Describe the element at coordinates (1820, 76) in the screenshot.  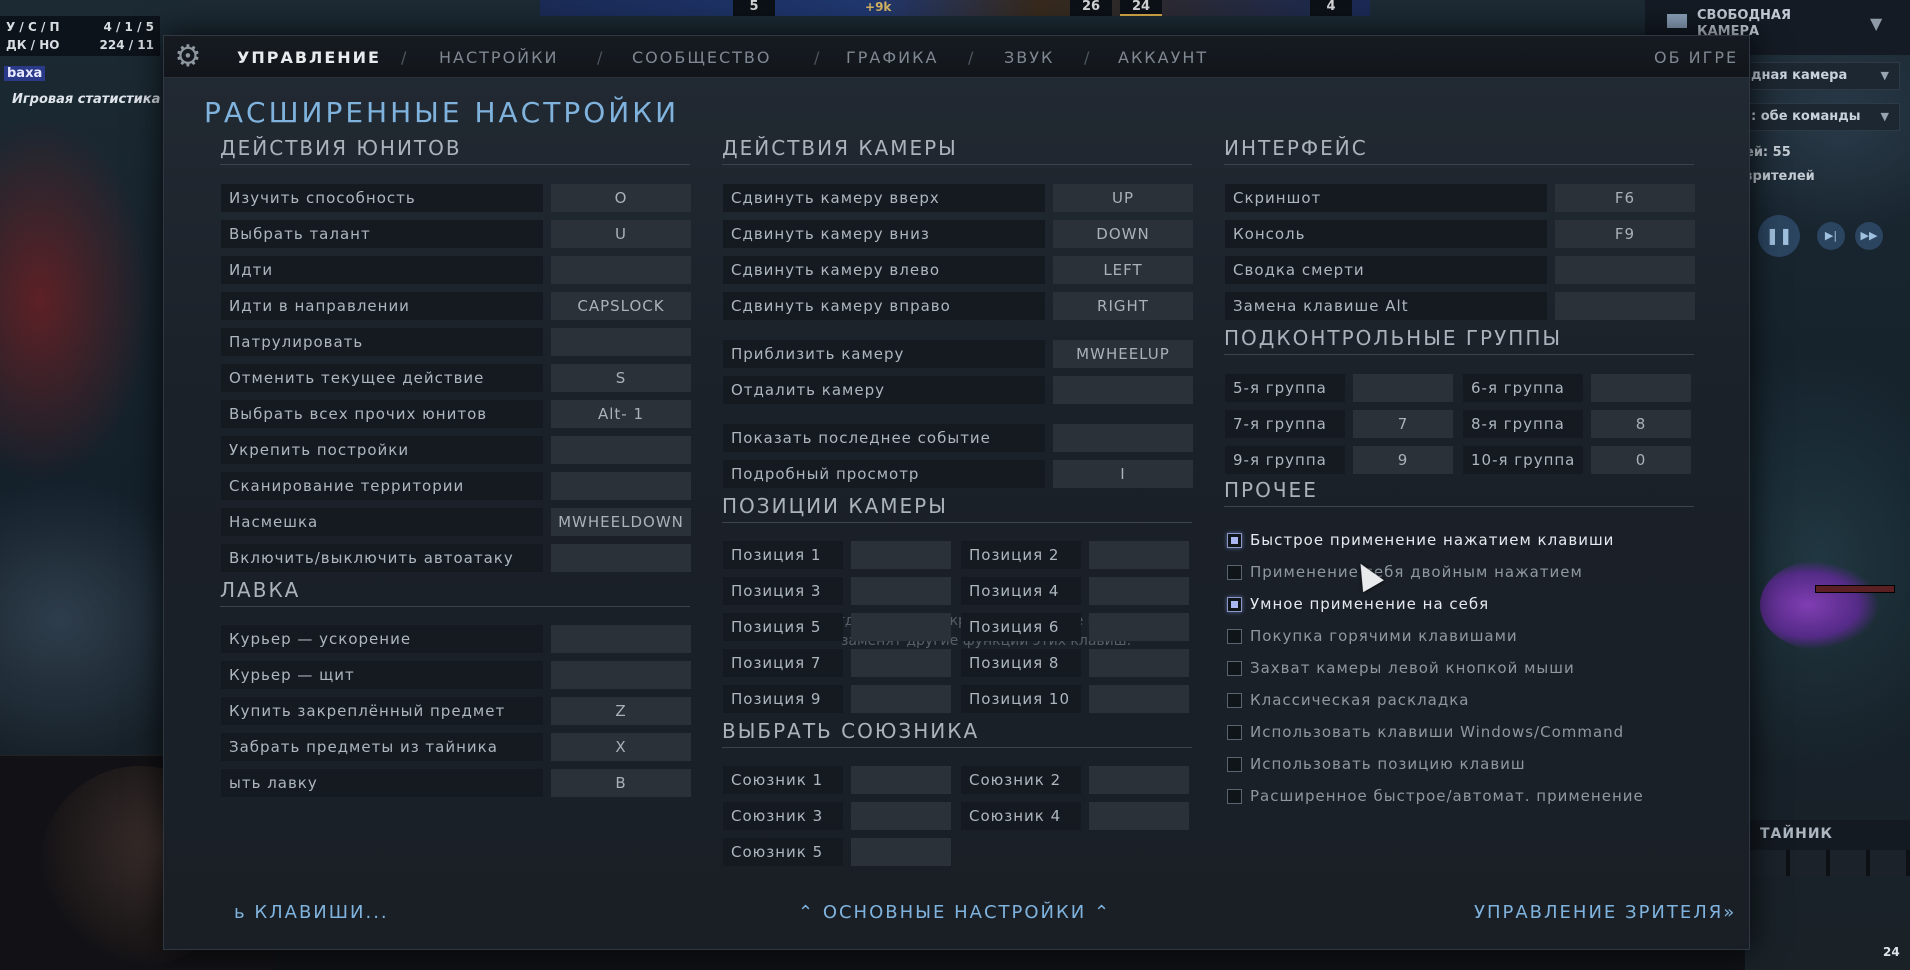
I see `camera-mode-dropdown: дная камера` at that location.